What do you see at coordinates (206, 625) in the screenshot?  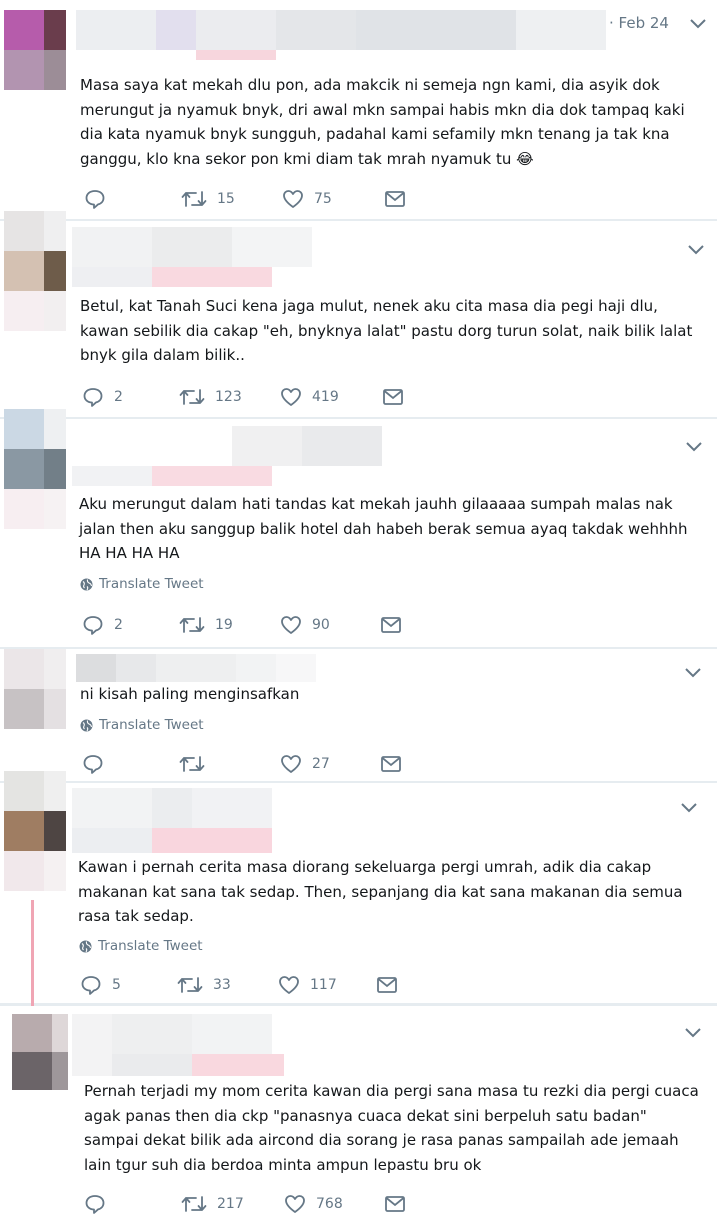 I see `retweet-button: 19` at bounding box center [206, 625].